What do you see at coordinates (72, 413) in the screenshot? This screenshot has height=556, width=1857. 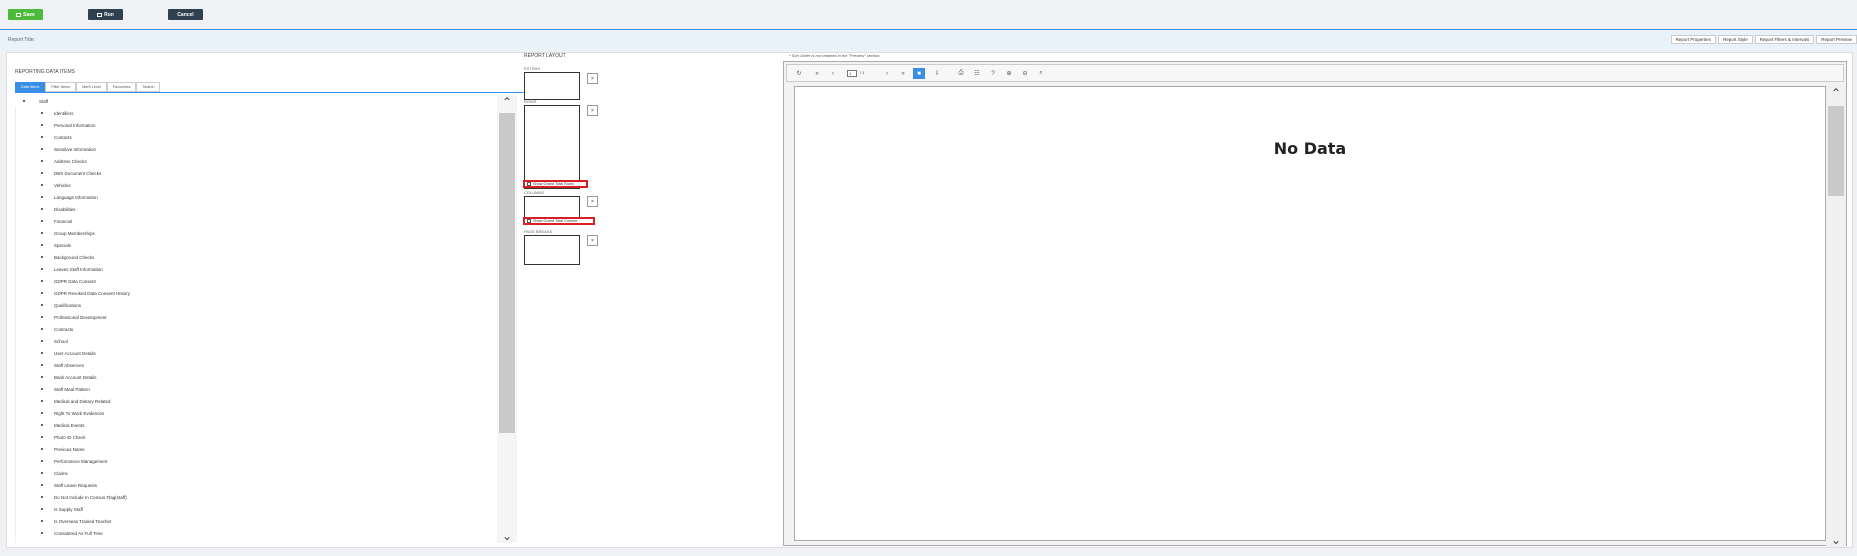 I see `tree-item: Right To Work Evidences` at bounding box center [72, 413].